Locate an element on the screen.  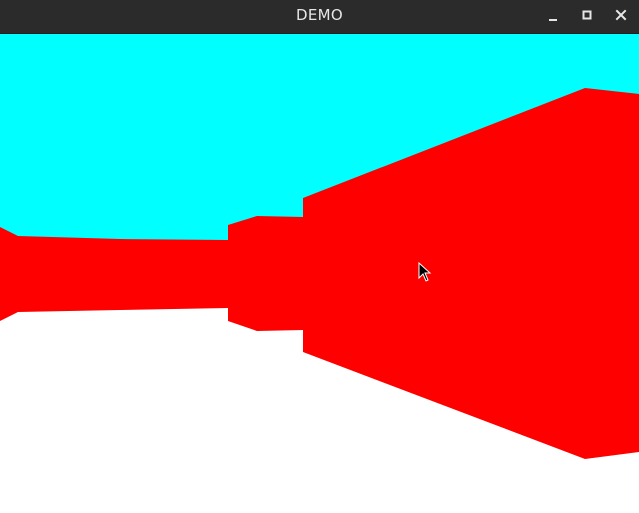
close-button is located at coordinates (621, 16).